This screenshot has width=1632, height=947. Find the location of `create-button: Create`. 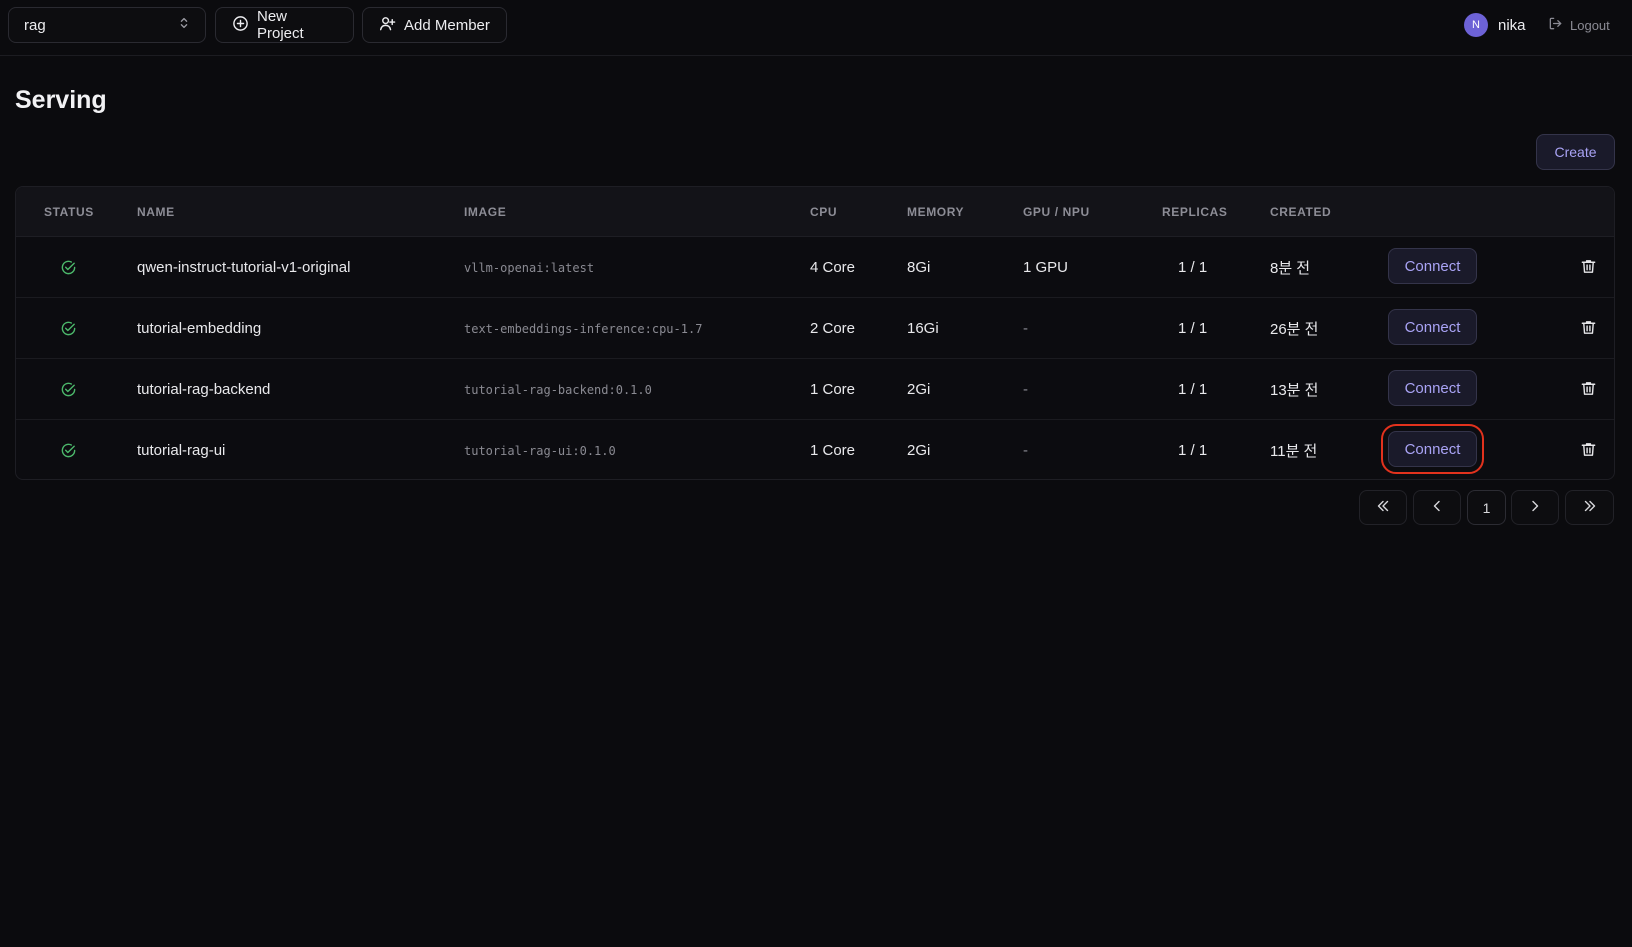

create-button: Create is located at coordinates (1575, 152).